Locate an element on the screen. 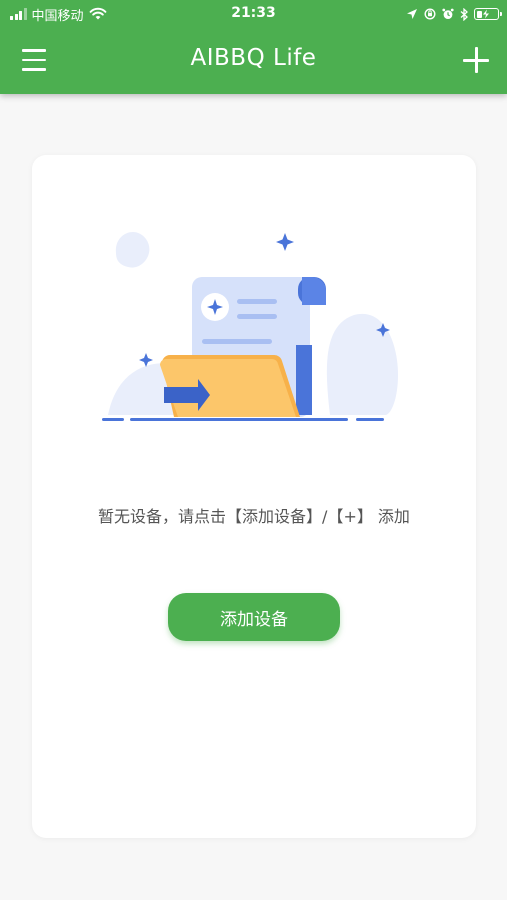 This screenshot has height=900, width=507. empty-state-message: 暂无设备，请点击【添加设备】/【+】 添加 is located at coordinates (254, 516).